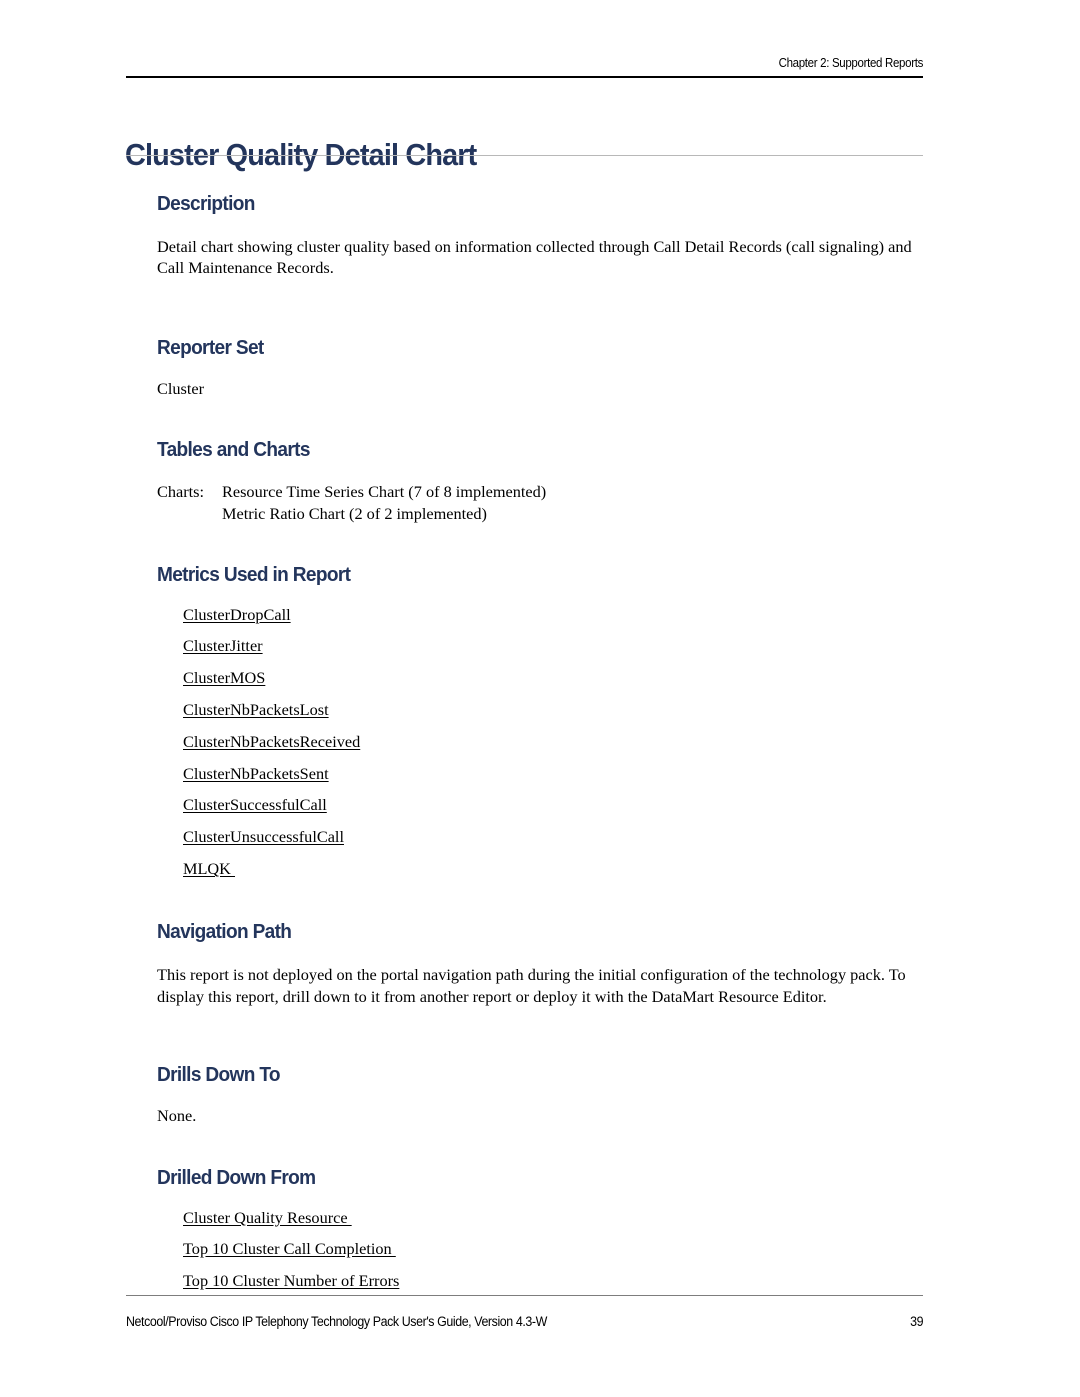  I want to click on drilled-down-from-link: Cluster Quality Resource, so click(267, 1217).